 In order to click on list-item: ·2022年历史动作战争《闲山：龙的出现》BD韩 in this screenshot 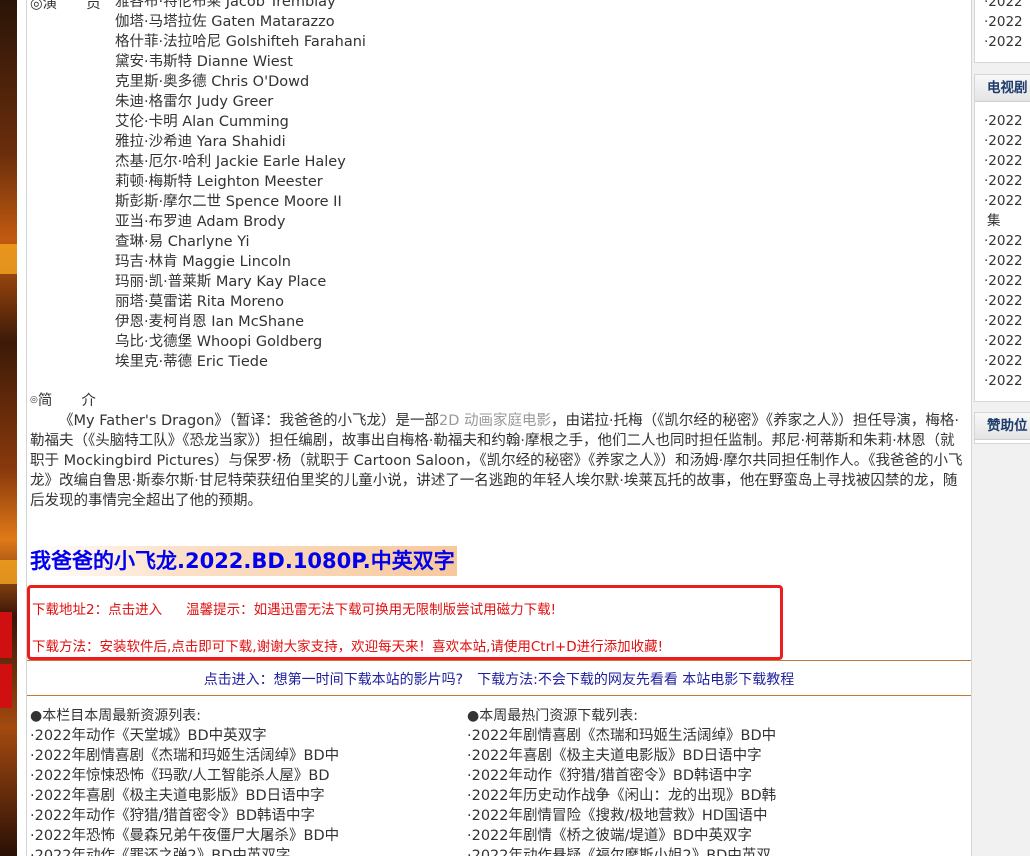, I will do `click(717, 796)`.